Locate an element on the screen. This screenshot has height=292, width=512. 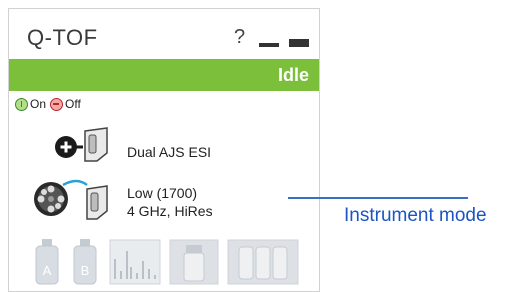
vial-tray-icon is located at coordinates (263, 262).